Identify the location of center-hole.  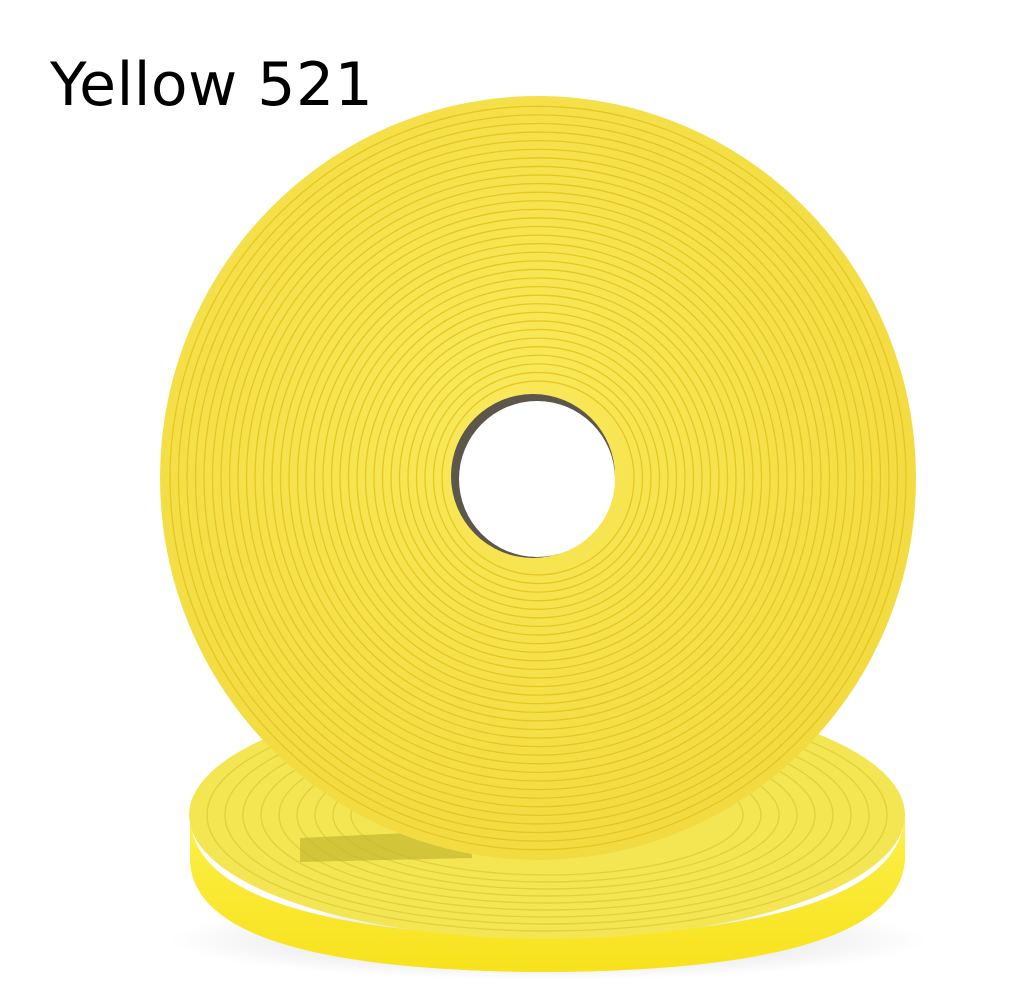
(537, 479).